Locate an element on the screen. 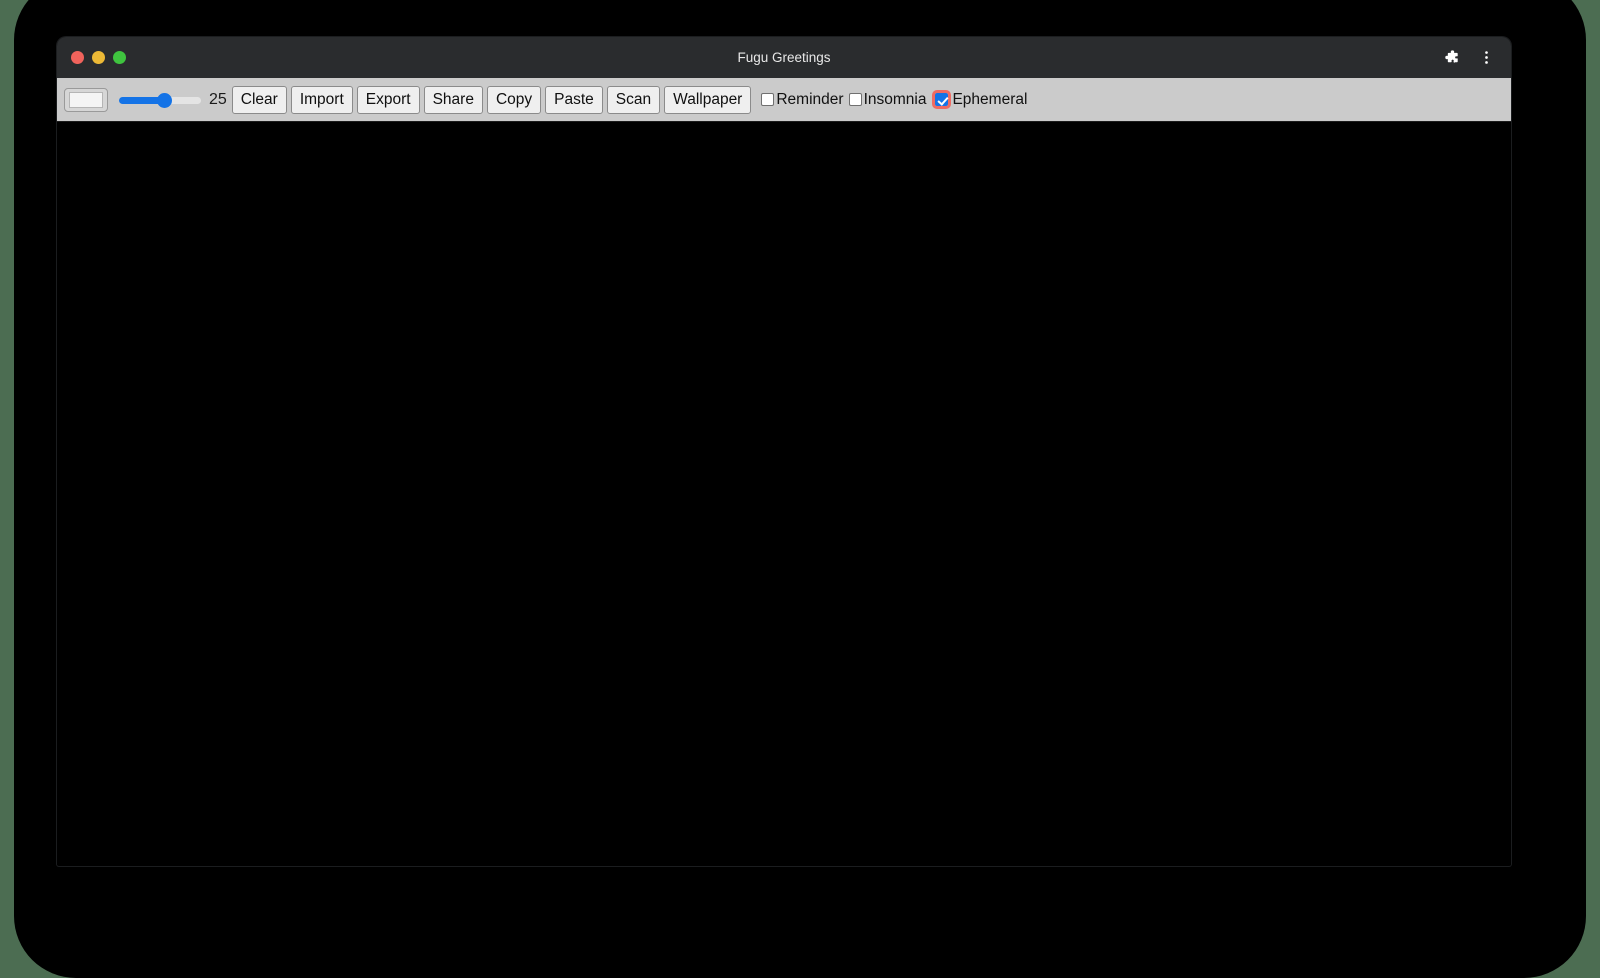 The width and height of the screenshot is (1600, 978). insomnia-label: Insomnia is located at coordinates (895, 99).